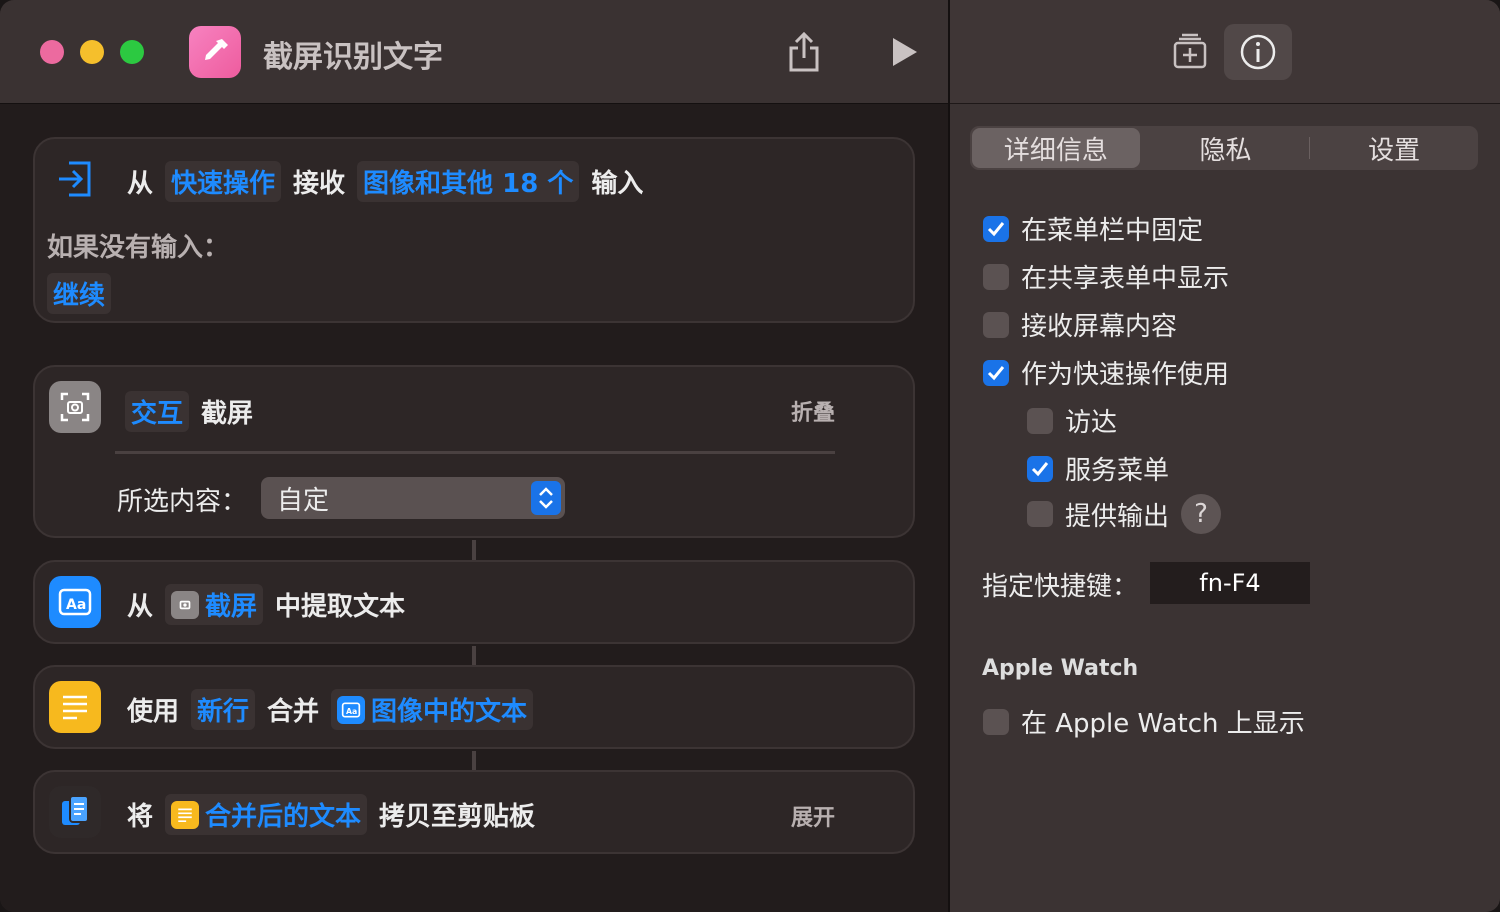  I want to click on help-button: ?, so click(1201, 514).